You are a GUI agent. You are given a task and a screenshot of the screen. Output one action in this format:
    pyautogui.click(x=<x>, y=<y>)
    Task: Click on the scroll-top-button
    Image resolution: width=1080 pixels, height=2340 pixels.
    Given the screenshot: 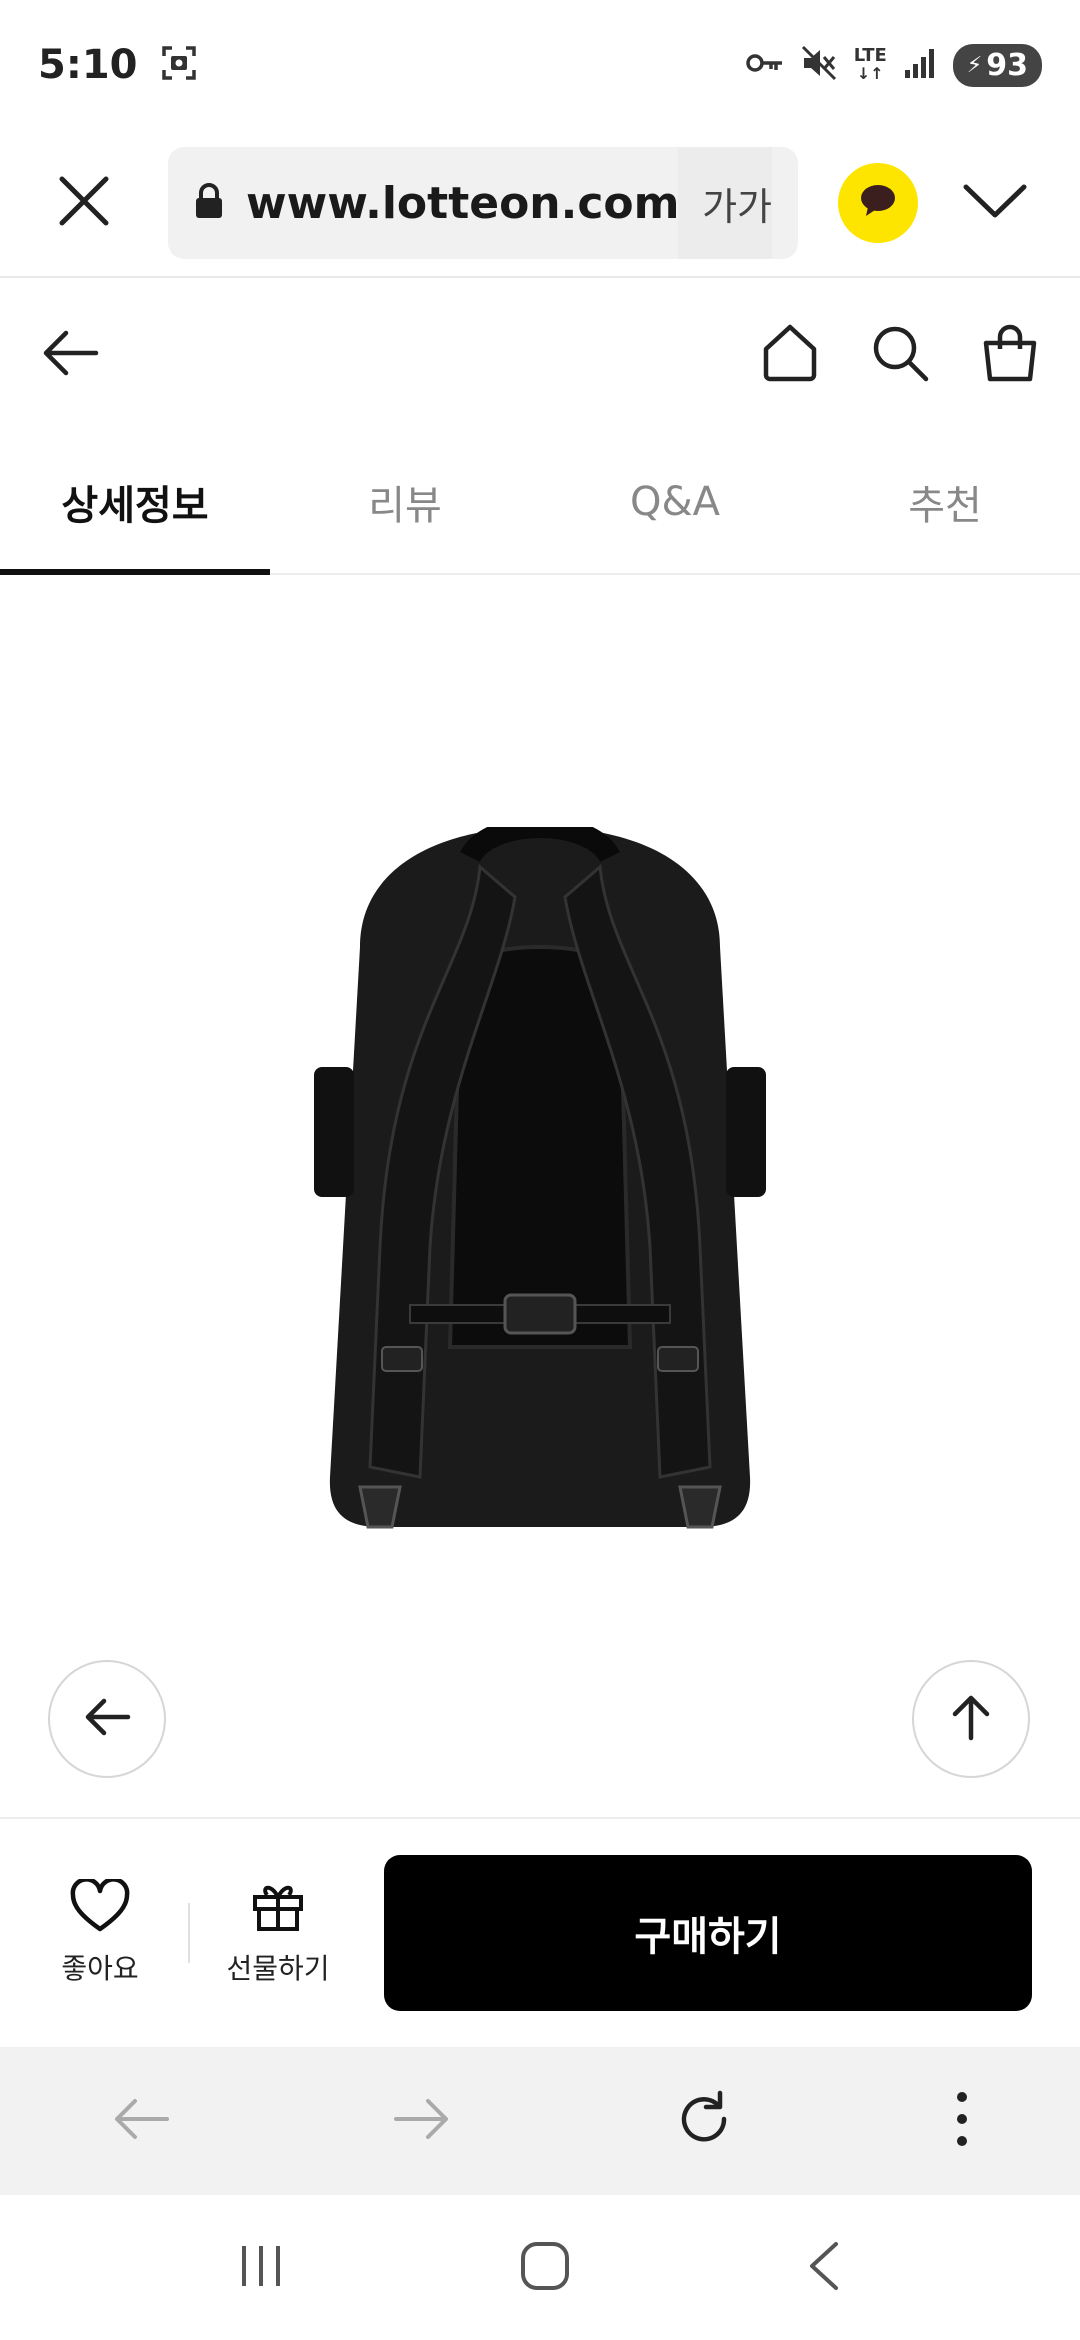 What is the action you would take?
    pyautogui.click(x=971, y=1719)
    